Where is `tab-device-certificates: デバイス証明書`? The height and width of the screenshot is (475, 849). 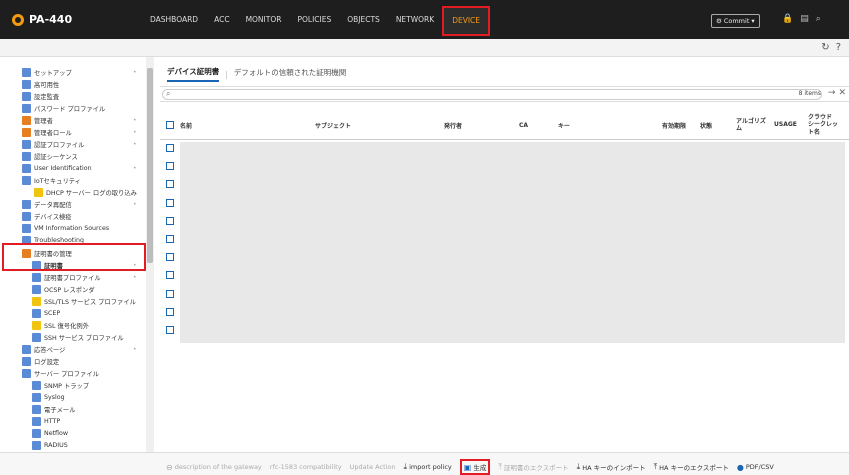 tab-device-certificates: デバイス証明書 is located at coordinates (193, 74).